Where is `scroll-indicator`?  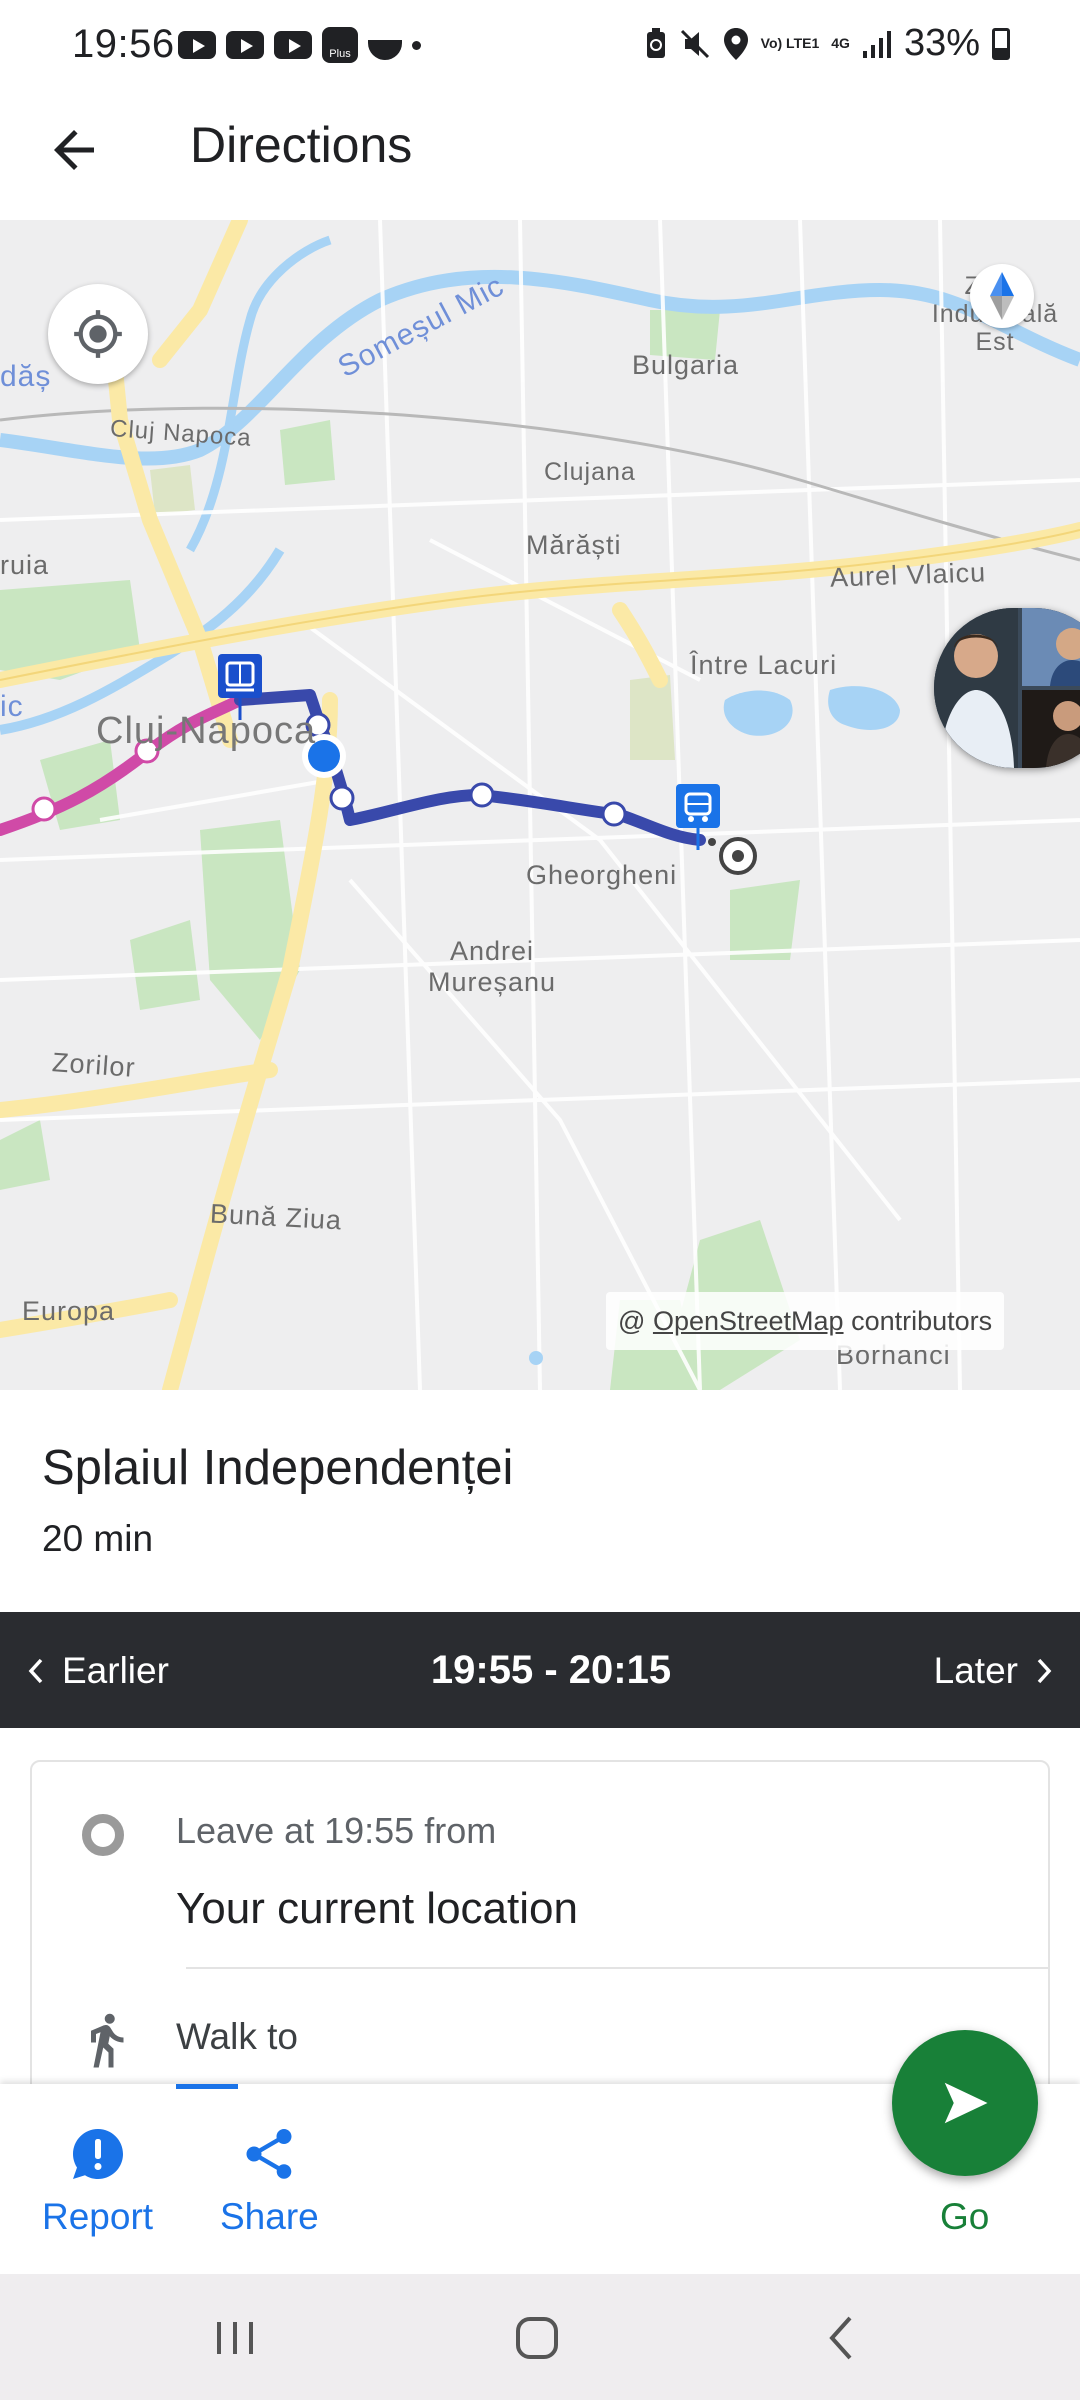
scroll-indicator is located at coordinates (207, 2086).